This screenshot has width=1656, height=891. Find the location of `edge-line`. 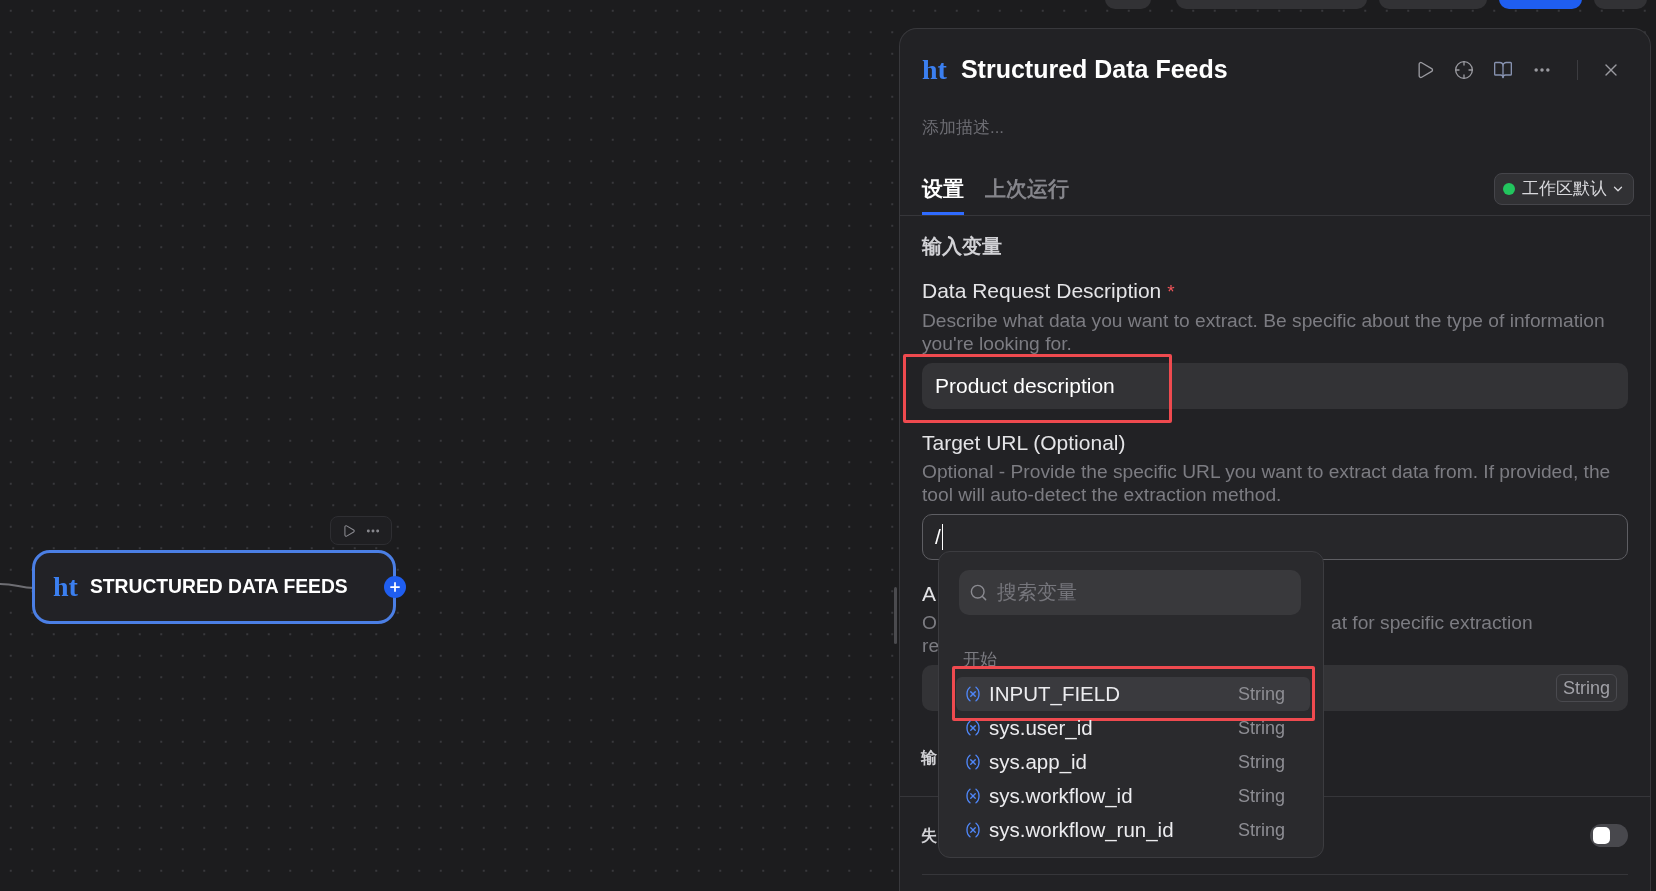

edge-line is located at coordinates (17, 586).